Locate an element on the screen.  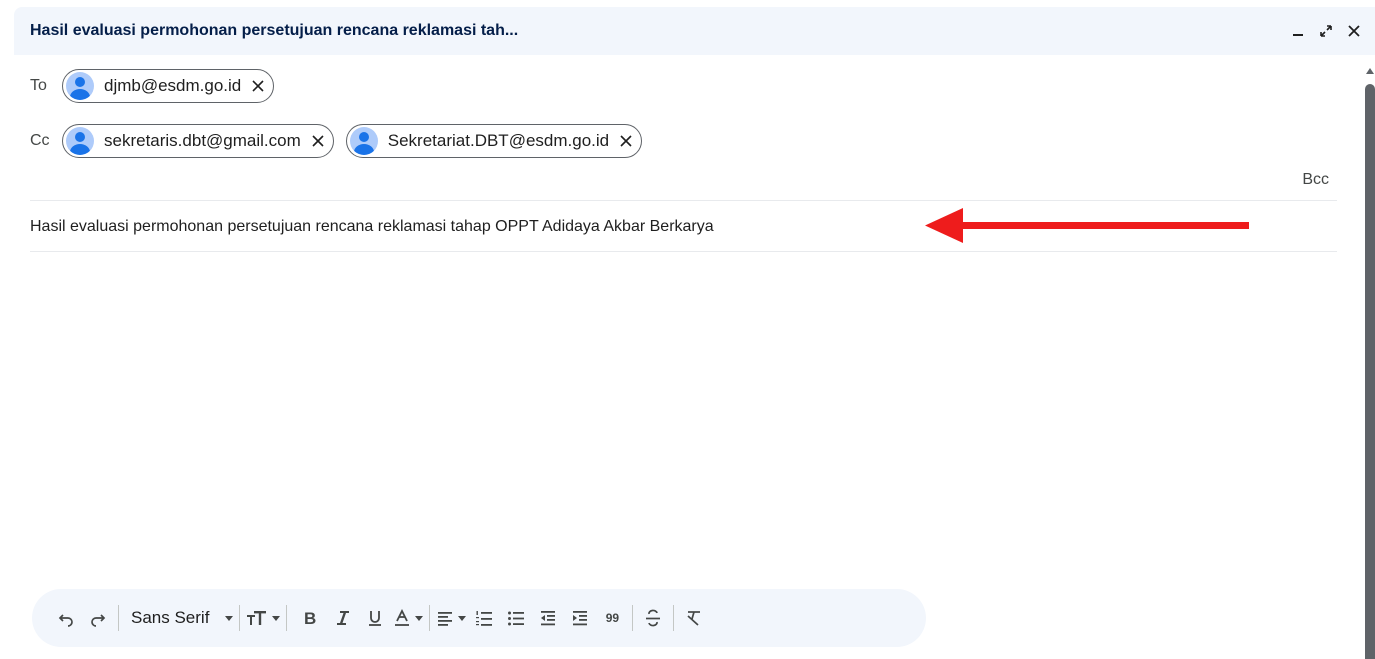
underline-icon is located at coordinates (375, 618).